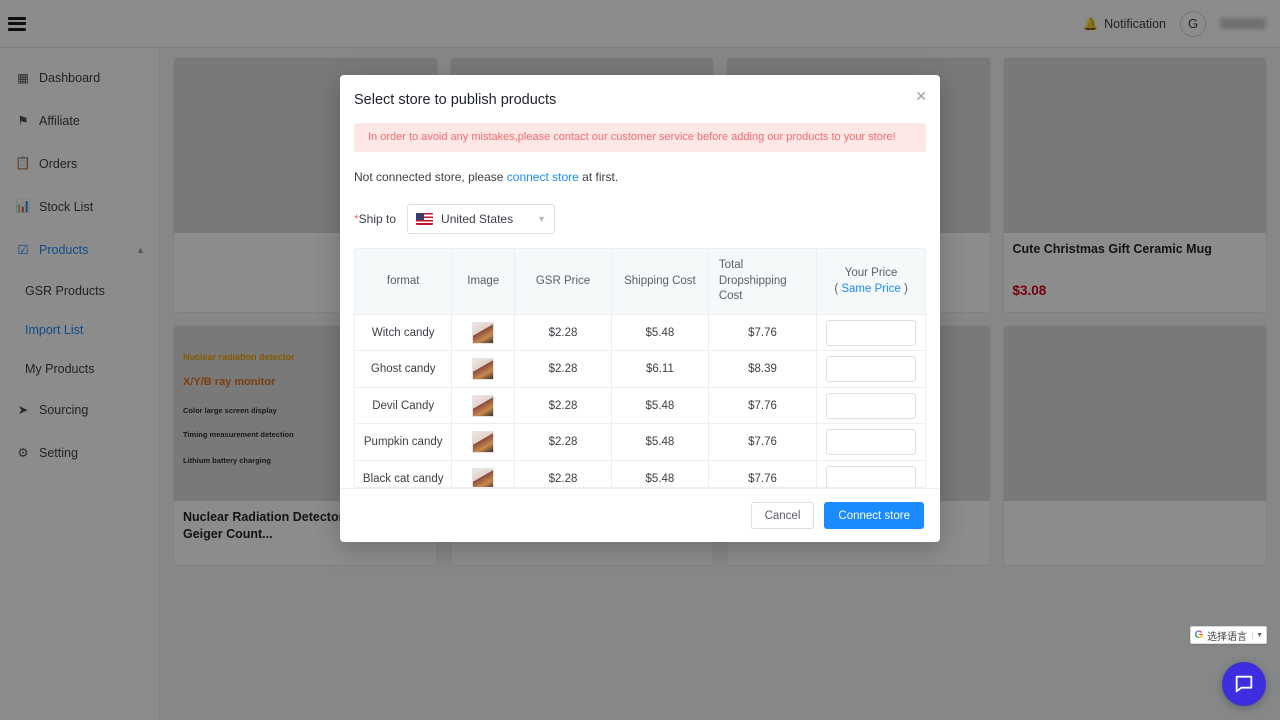 The width and height of the screenshot is (1280, 720). I want to click on same-price-row: ( Same Price ), so click(871, 290).